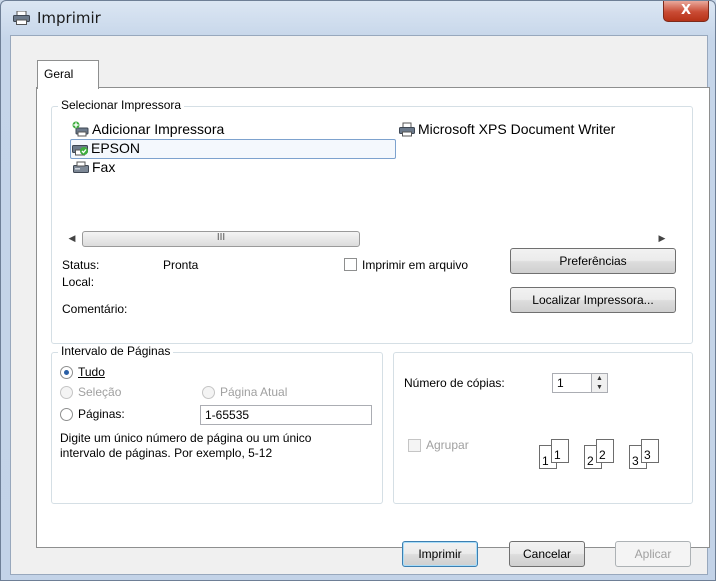  I want to click on printer-item-xps: Microsoft XPS Document Writer, so click(506, 129).